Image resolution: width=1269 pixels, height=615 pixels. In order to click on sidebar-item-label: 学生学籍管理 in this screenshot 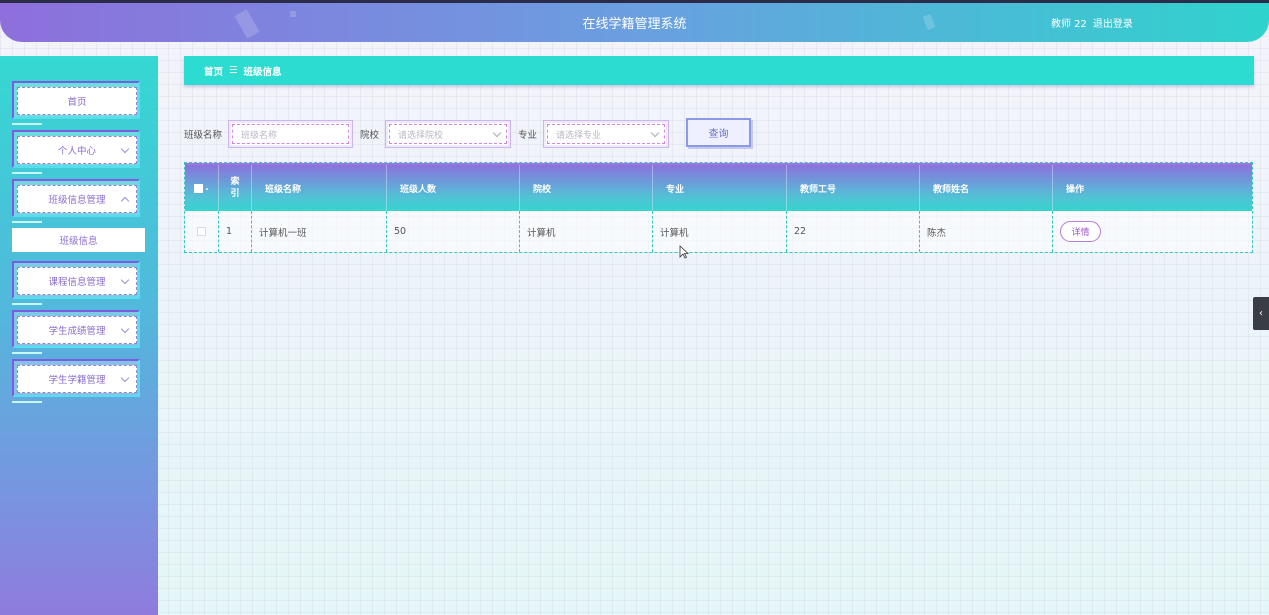, I will do `click(77, 380)`.